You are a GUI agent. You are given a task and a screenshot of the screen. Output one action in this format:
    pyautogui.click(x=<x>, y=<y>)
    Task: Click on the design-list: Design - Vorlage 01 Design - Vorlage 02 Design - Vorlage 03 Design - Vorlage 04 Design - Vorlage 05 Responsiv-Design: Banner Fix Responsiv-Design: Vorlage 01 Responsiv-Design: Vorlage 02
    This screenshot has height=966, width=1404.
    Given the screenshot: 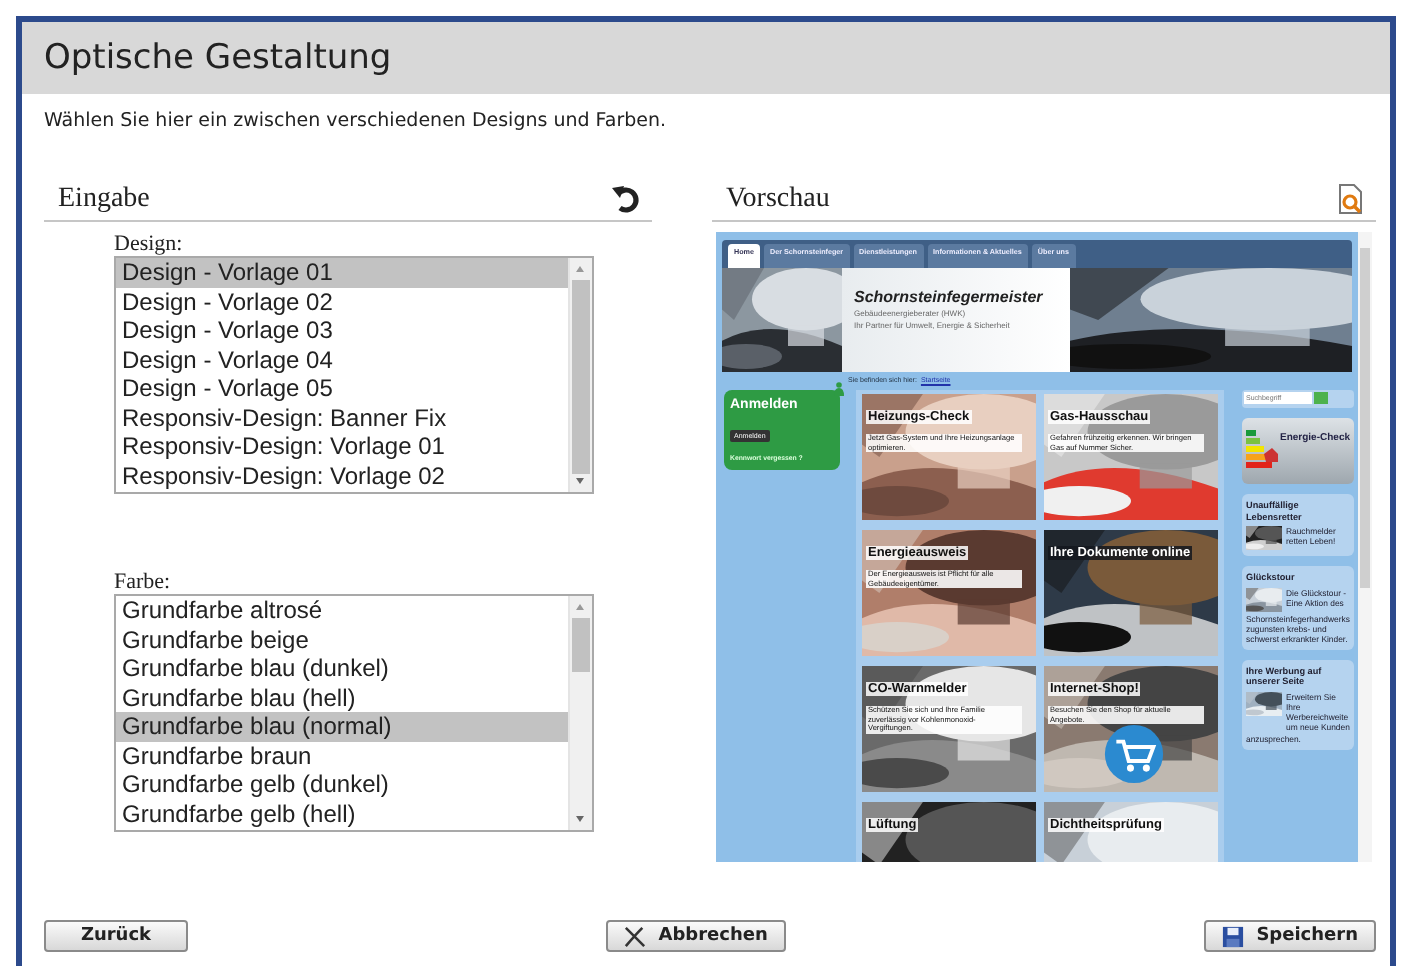 What is the action you would take?
    pyautogui.click(x=354, y=375)
    